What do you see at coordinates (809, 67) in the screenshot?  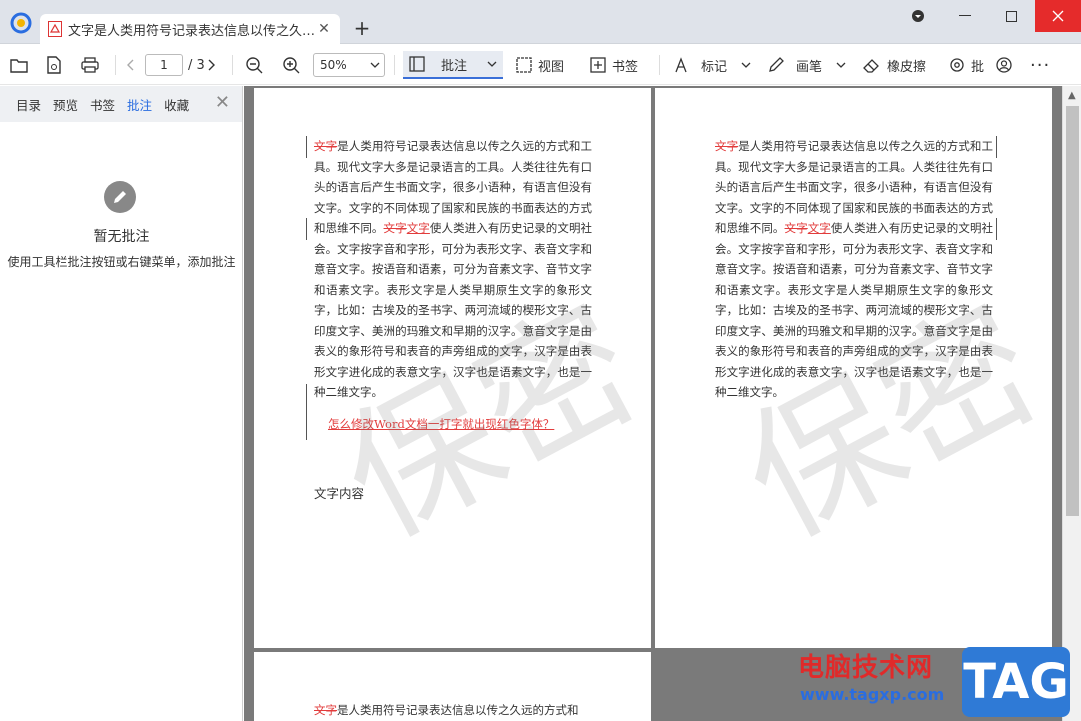 I see `pen-label: 画笔` at bounding box center [809, 67].